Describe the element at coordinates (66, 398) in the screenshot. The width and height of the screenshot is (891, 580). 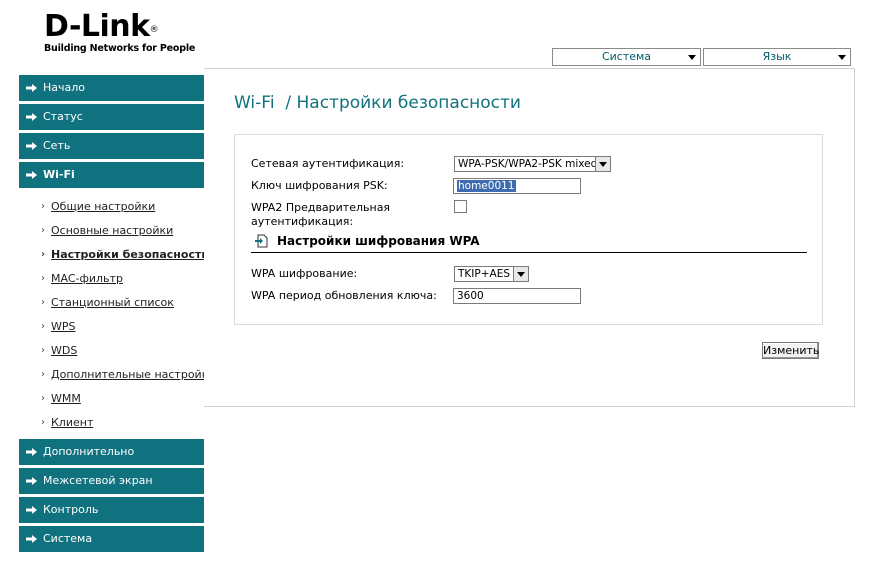
I see `submenu-label: WMM` at that location.